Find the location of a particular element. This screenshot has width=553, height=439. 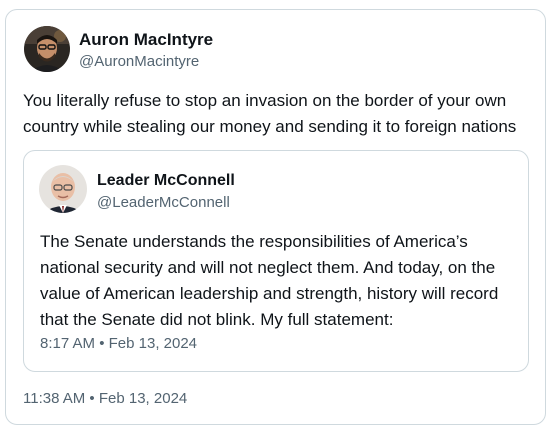

quoted-author-name: Leader McConnell is located at coordinates (166, 181).